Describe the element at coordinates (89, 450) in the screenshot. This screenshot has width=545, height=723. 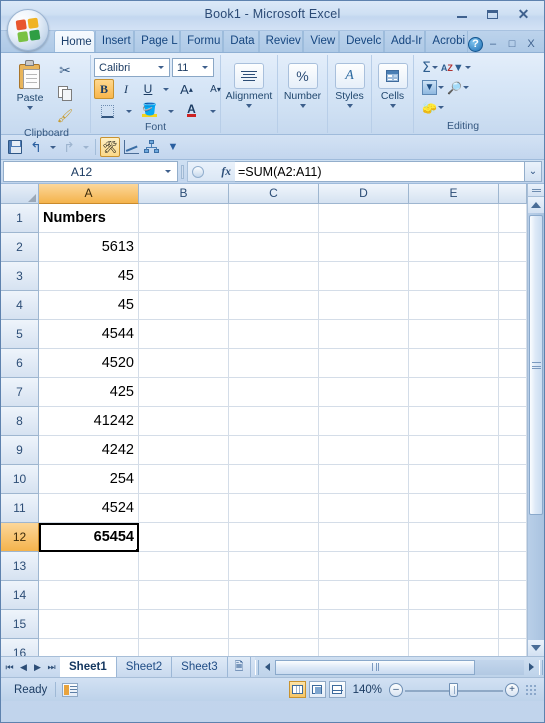
I see `grid-cell: 4242` at that location.